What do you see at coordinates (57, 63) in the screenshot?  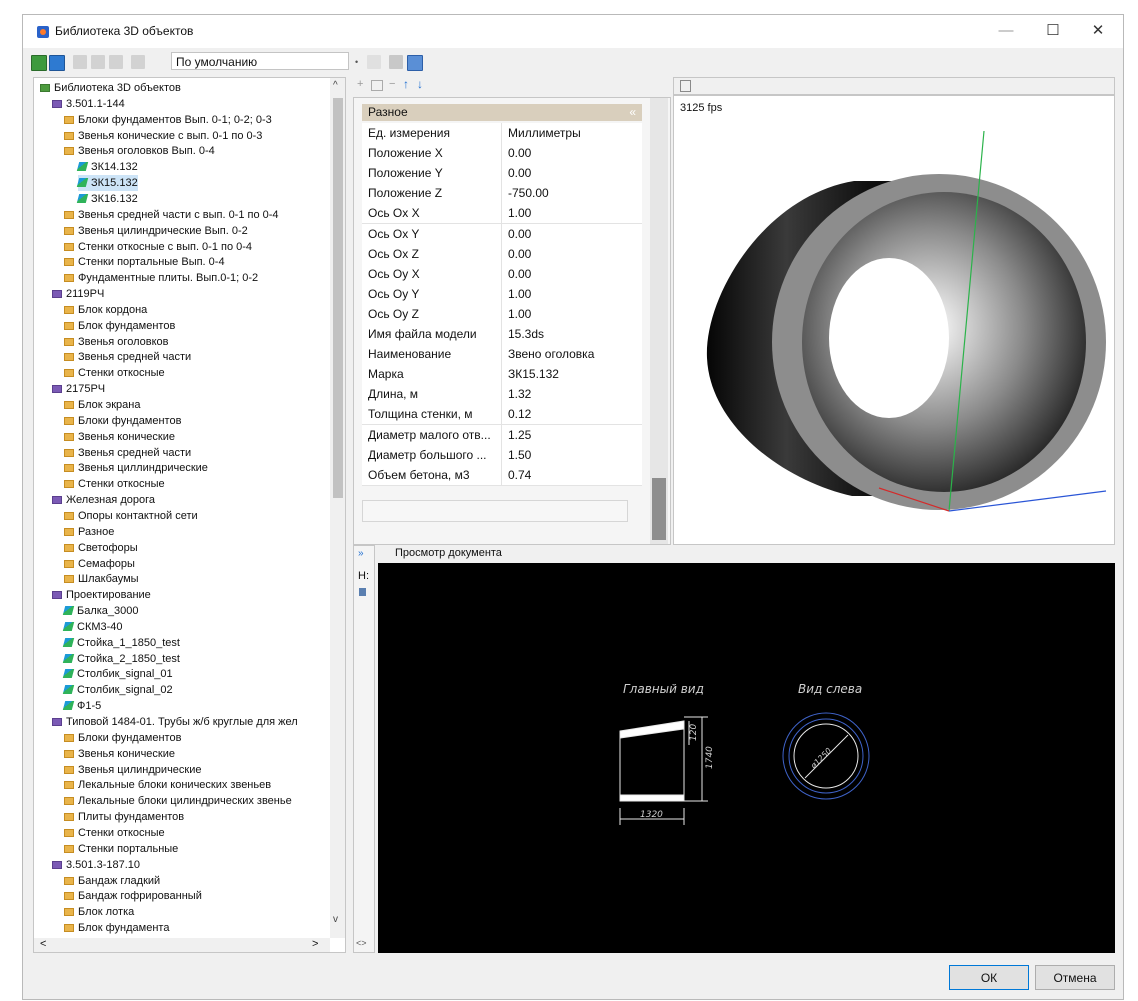 I see `add-group-icon` at bounding box center [57, 63].